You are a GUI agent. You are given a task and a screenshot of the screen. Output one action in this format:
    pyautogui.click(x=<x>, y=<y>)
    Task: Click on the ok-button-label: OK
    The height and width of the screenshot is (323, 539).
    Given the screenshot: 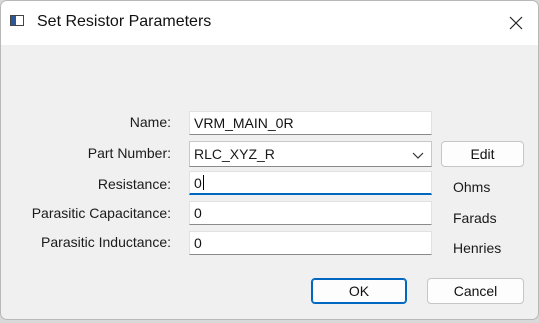 What is the action you would take?
    pyautogui.click(x=359, y=291)
    